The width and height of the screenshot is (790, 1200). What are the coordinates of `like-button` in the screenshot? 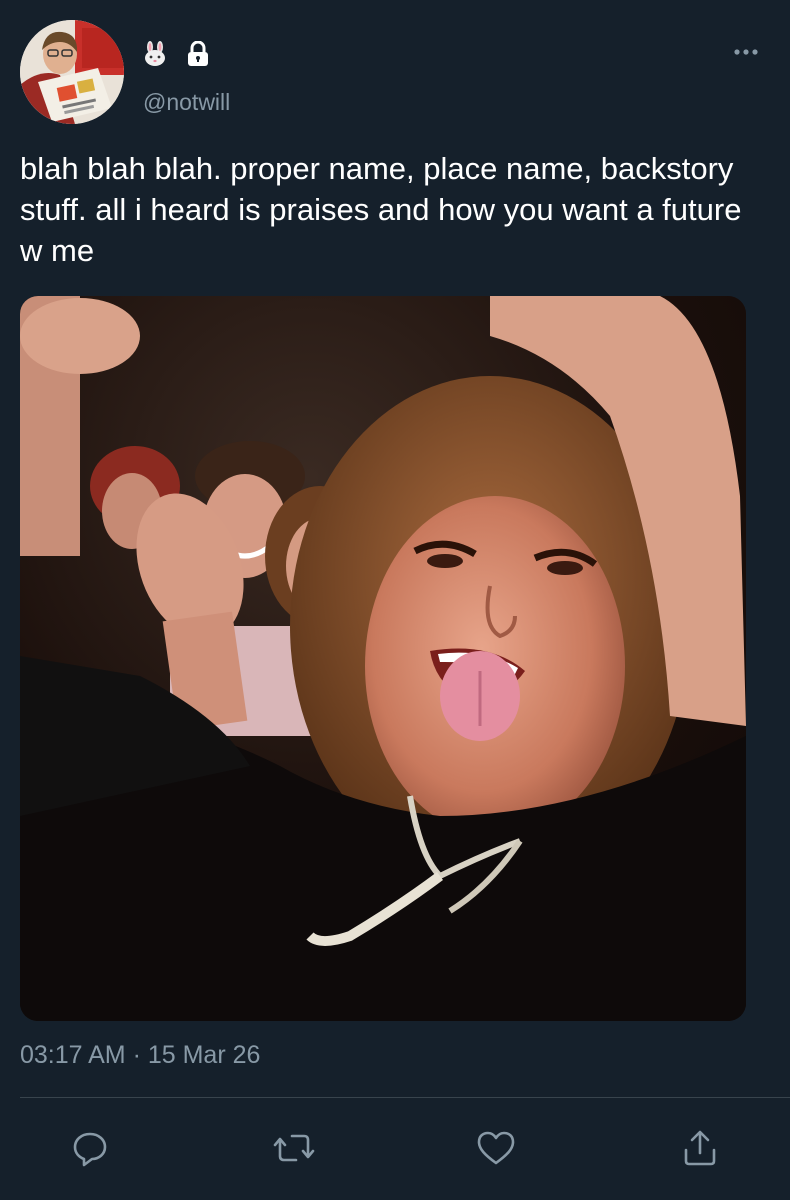 It's located at (496, 1148).